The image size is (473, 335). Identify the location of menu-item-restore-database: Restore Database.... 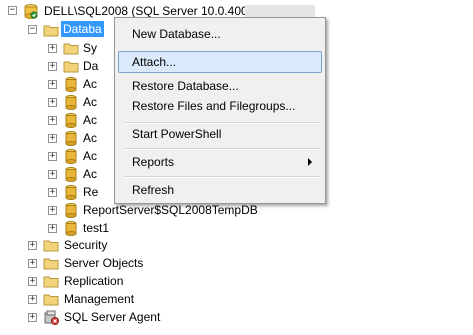
(220, 86).